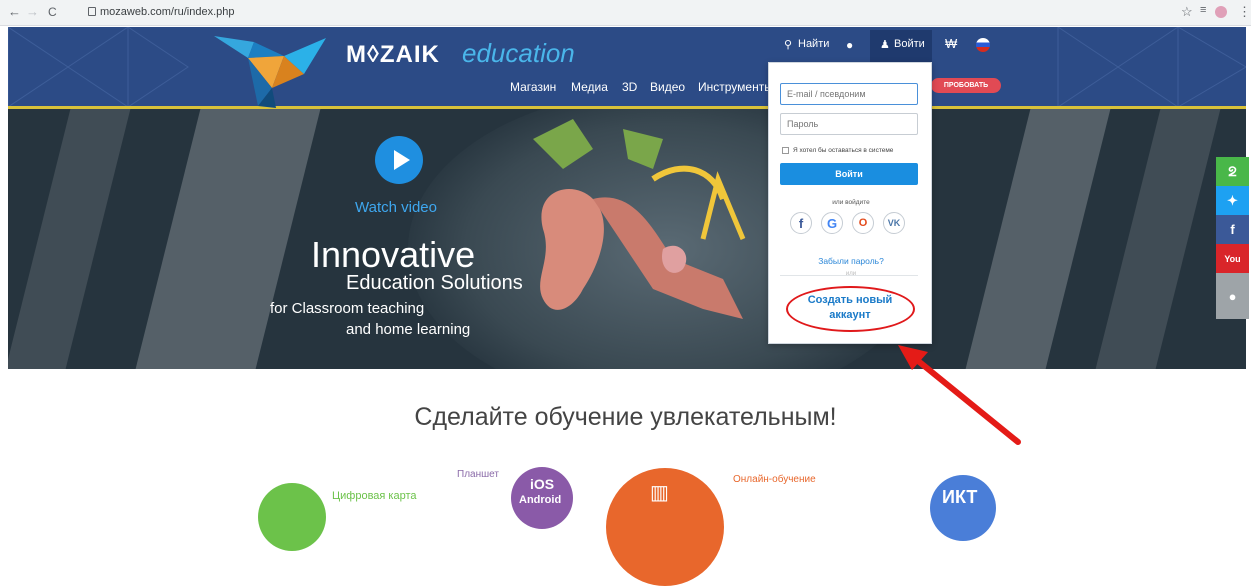 The width and height of the screenshot is (1251, 586). What do you see at coordinates (801, 223) in the screenshot?
I see `facebook-login-icon: f` at bounding box center [801, 223].